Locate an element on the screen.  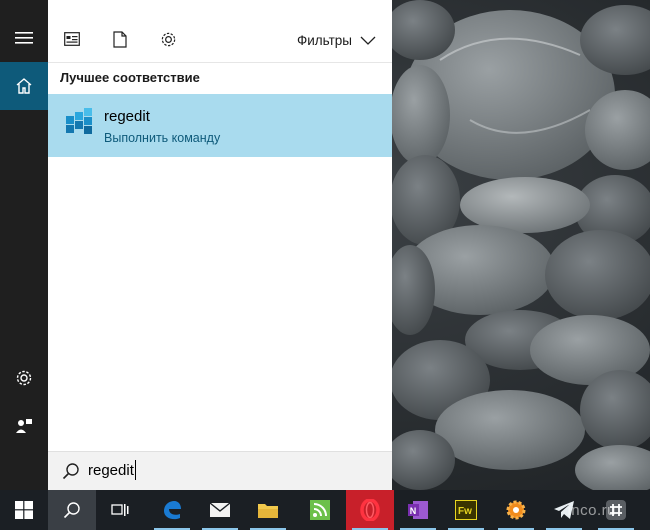
start-windows-icon is located at coordinates (24, 510).